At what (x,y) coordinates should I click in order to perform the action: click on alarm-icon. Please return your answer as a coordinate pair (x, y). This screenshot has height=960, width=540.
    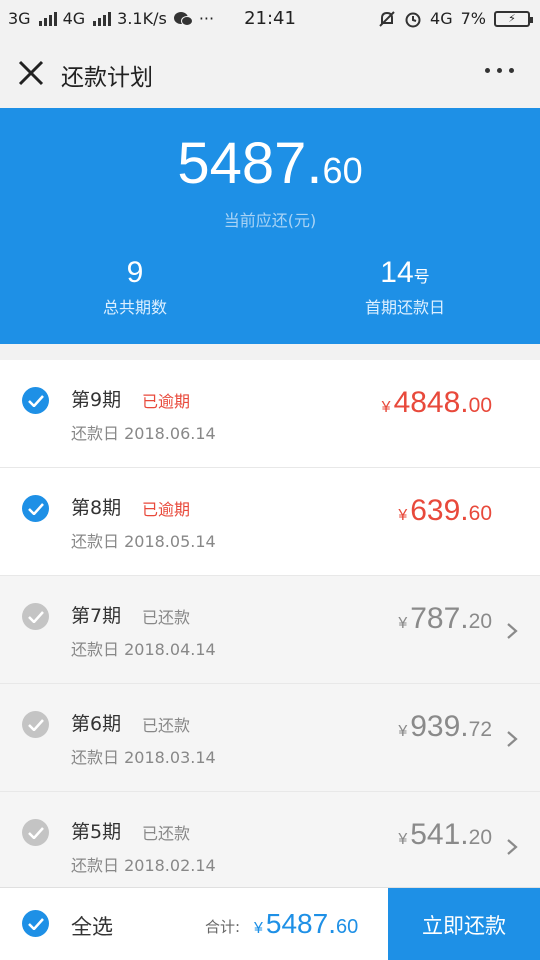
    Looking at the image, I should click on (413, 19).